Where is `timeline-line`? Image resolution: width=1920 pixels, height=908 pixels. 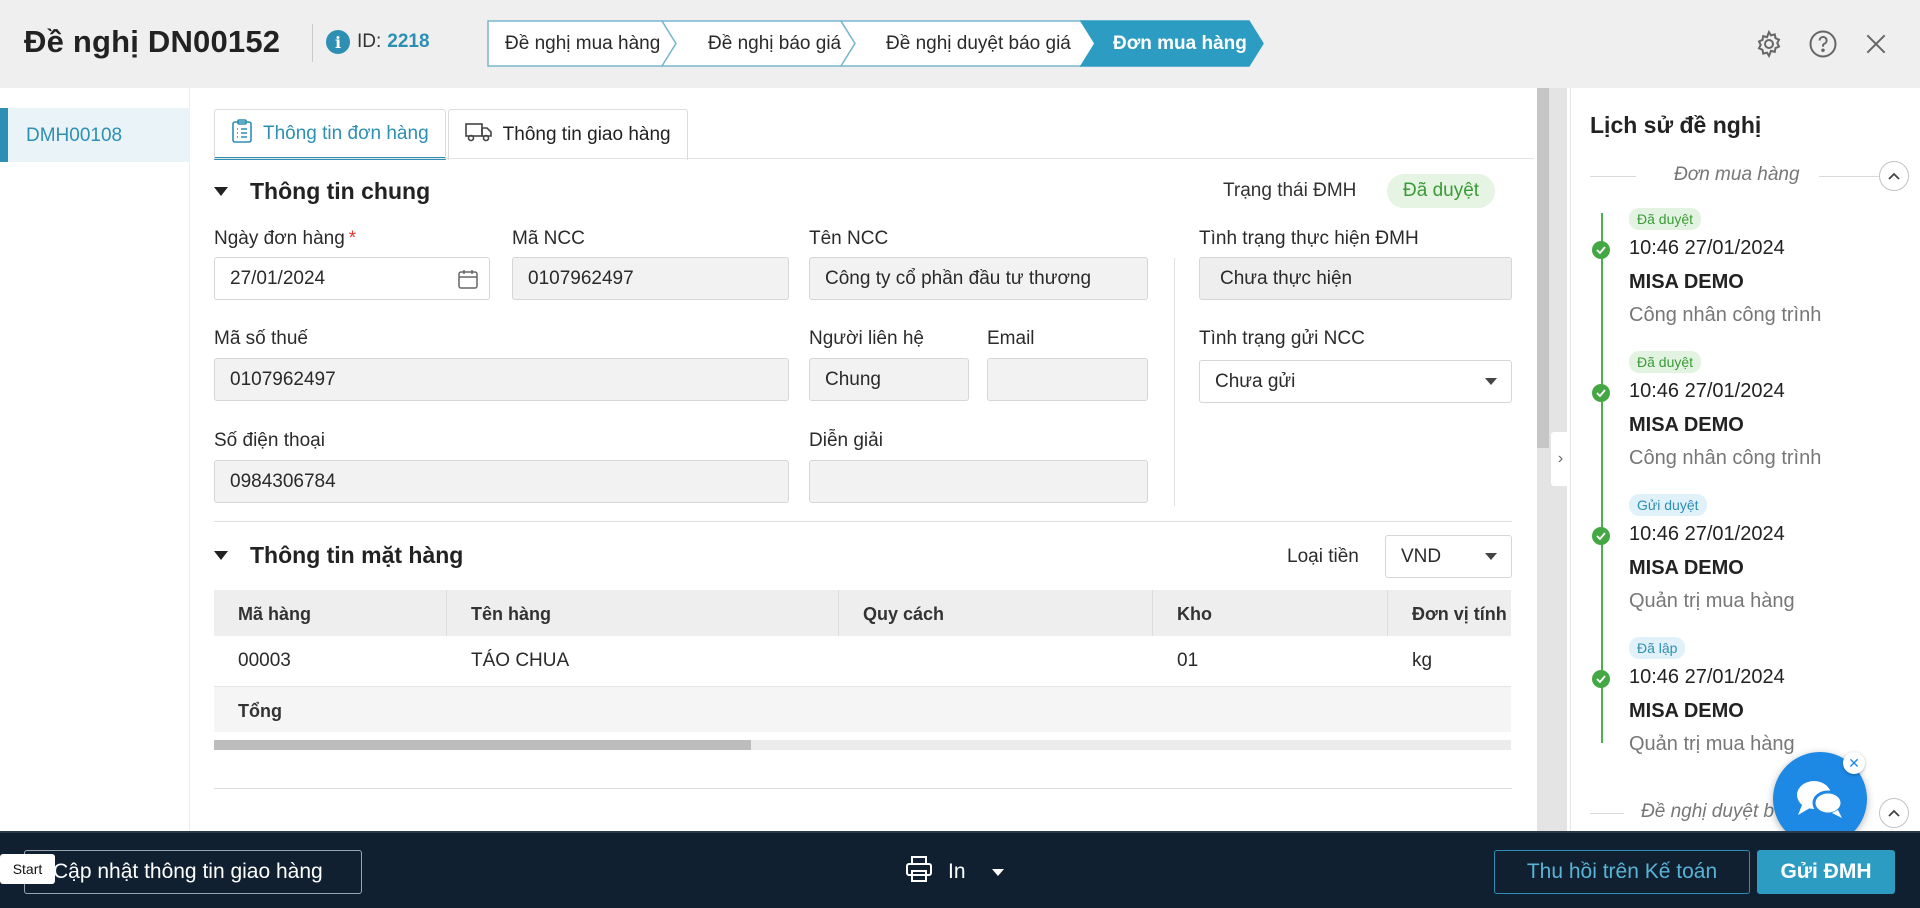
timeline-line is located at coordinates (1602, 478).